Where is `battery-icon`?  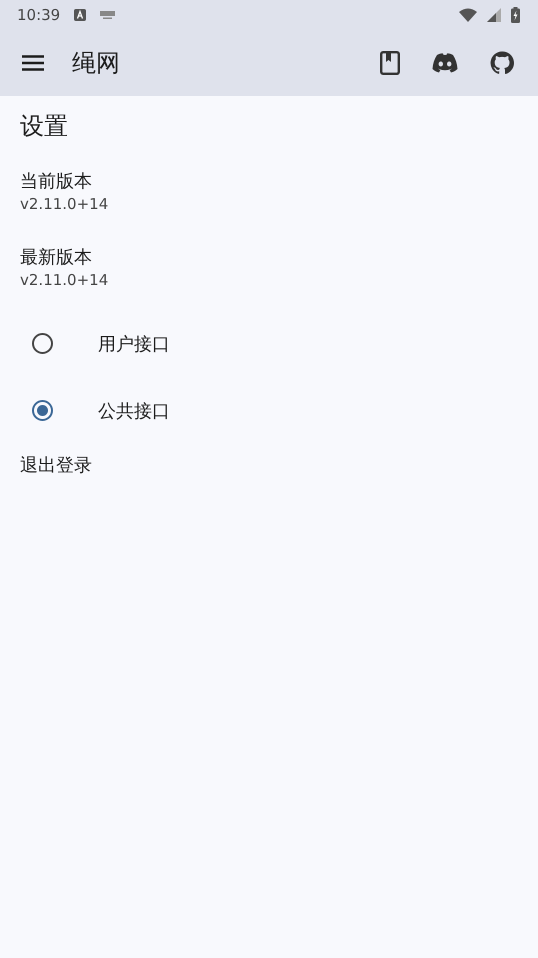
battery-icon is located at coordinates (515, 15).